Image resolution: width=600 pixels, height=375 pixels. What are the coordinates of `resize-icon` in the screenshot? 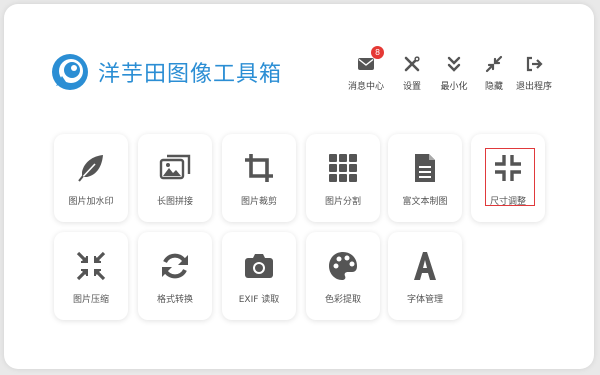 It's located at (508, 168).